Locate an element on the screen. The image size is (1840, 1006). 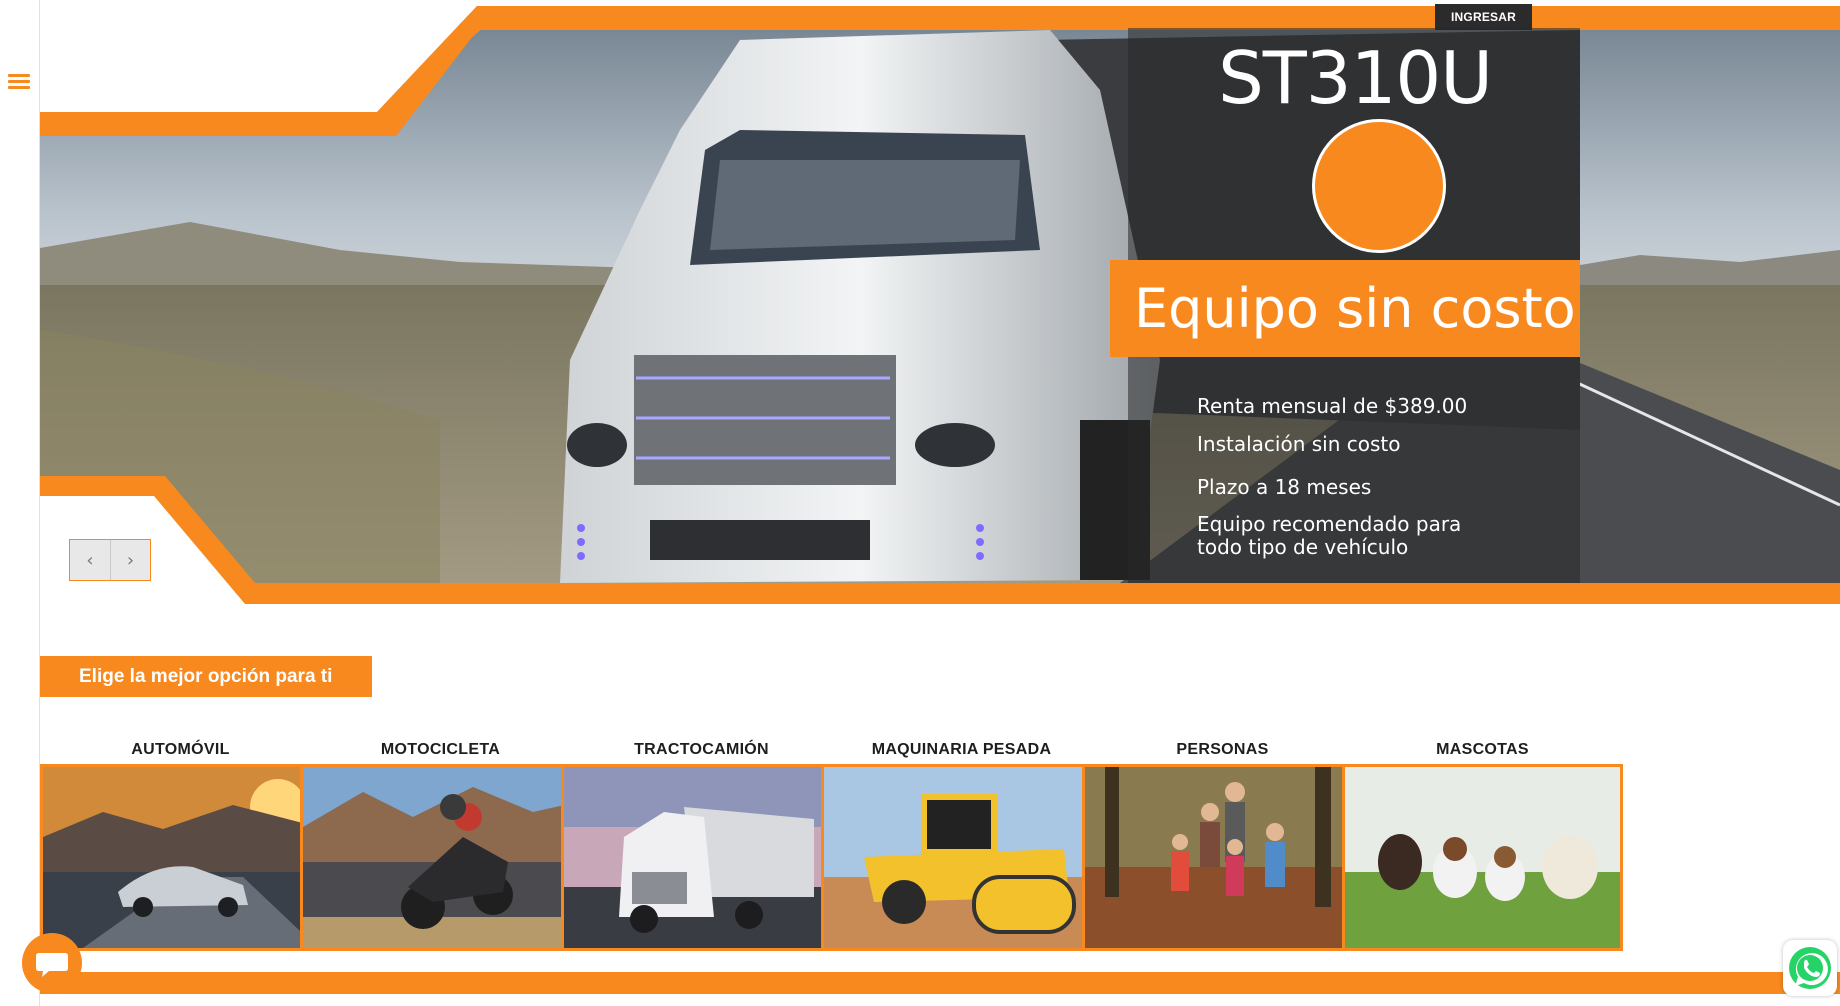
category-label: MAQUINARIA PESADA is located at coordinates (961, 749).